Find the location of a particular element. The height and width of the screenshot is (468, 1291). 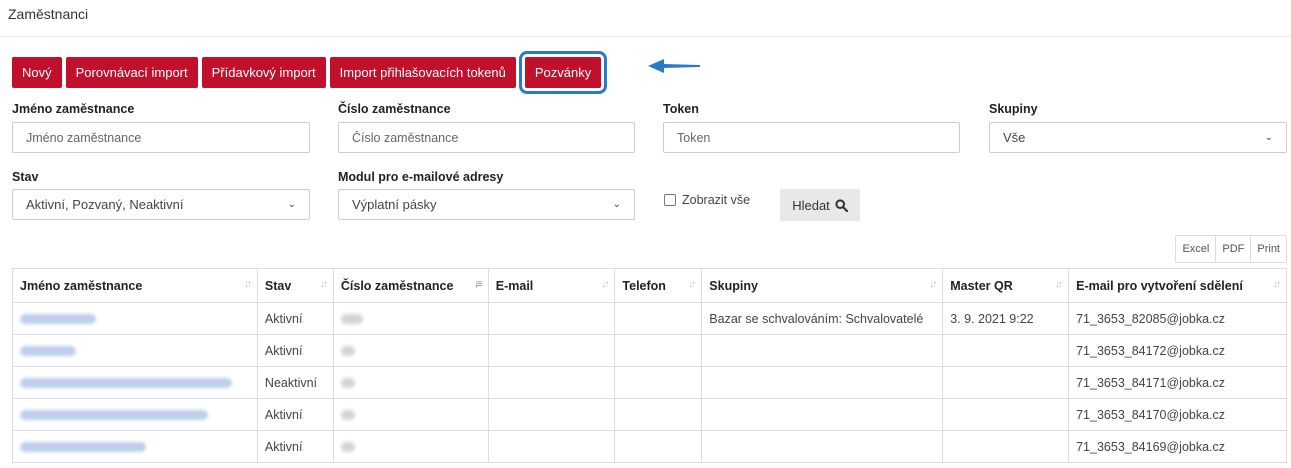

cell-message-email: 71_3653_84172@jobka.cz is located at coordinates (1177, 350).